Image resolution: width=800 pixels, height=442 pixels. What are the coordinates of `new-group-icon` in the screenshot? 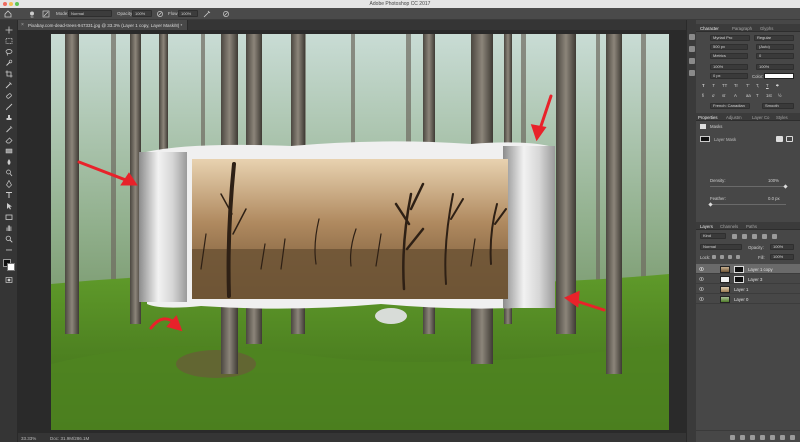 It's located at (772, 437).